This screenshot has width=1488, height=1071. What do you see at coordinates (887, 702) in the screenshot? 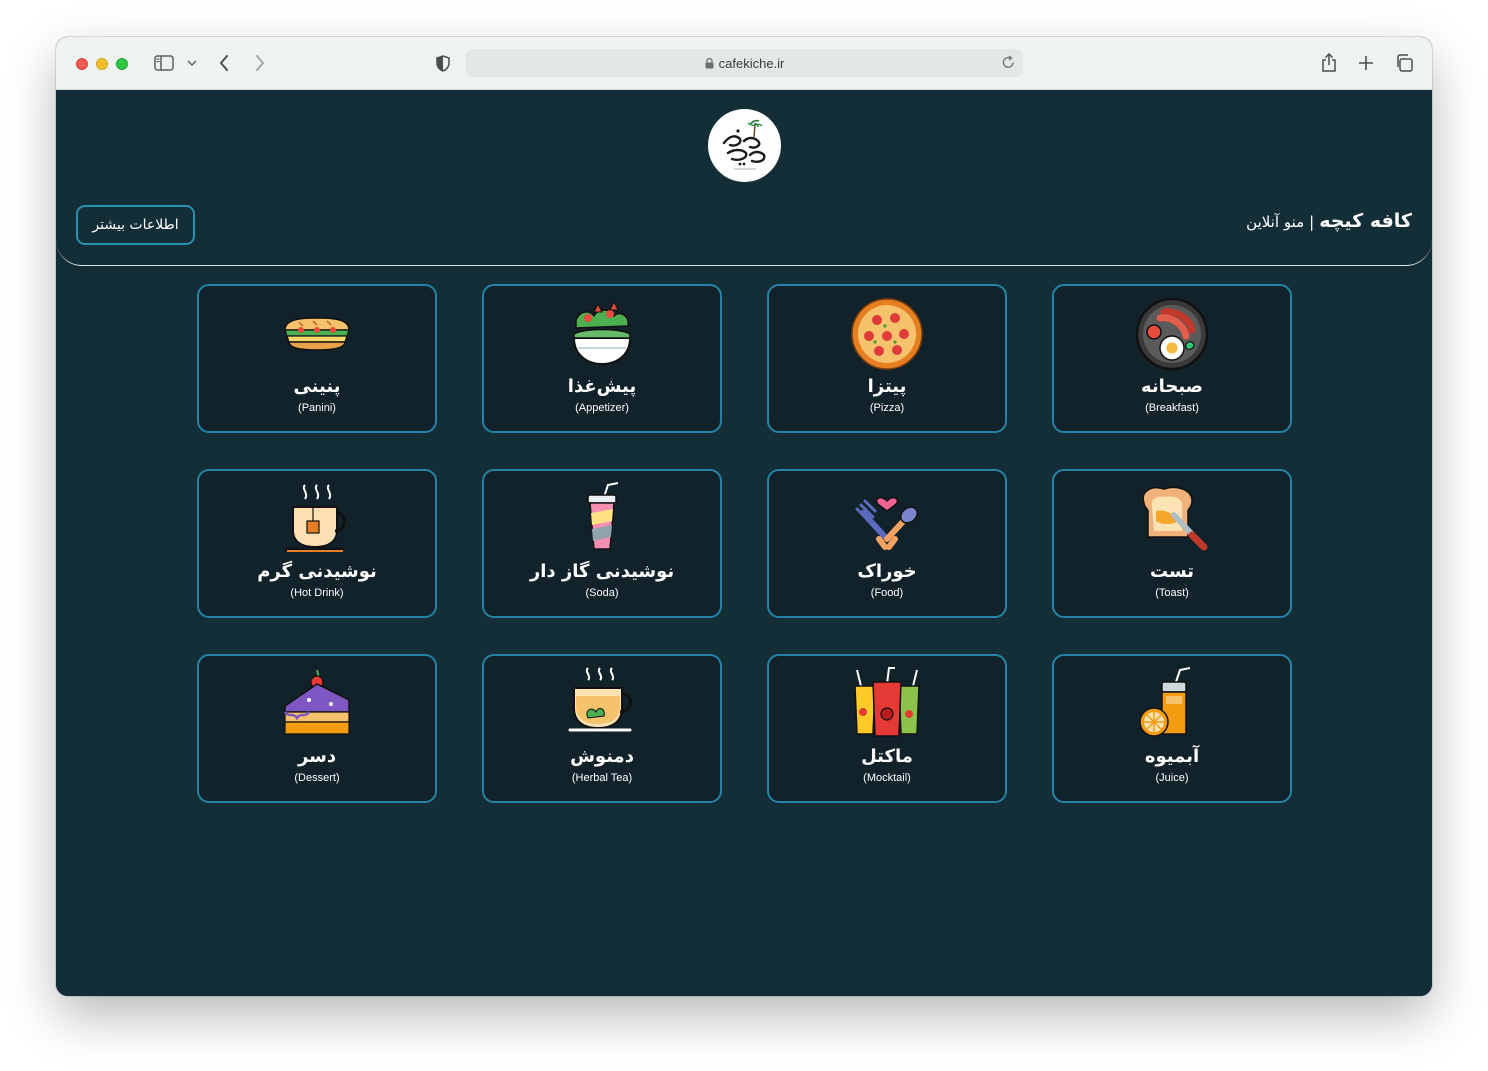
I see `mocktail-icon` at bounding box center [887, 702].